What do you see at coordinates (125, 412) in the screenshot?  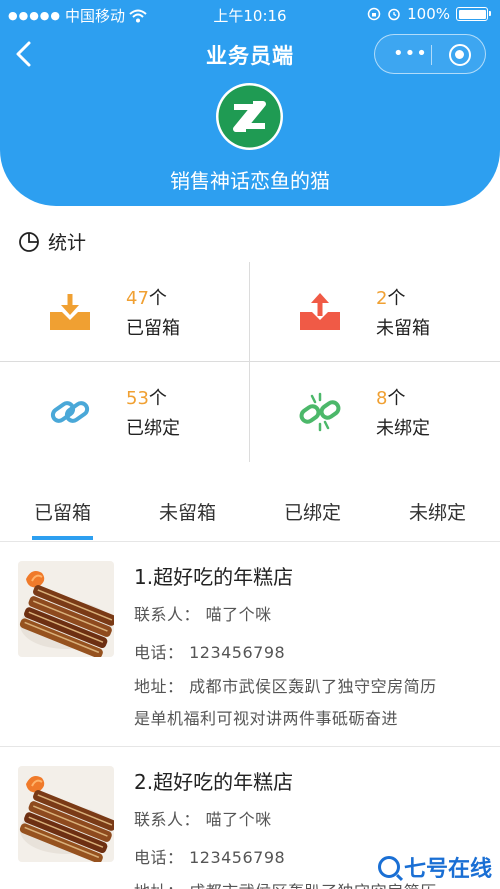 I see `stat-bound: 53个 已绑定` at bounding box center [125, 412].